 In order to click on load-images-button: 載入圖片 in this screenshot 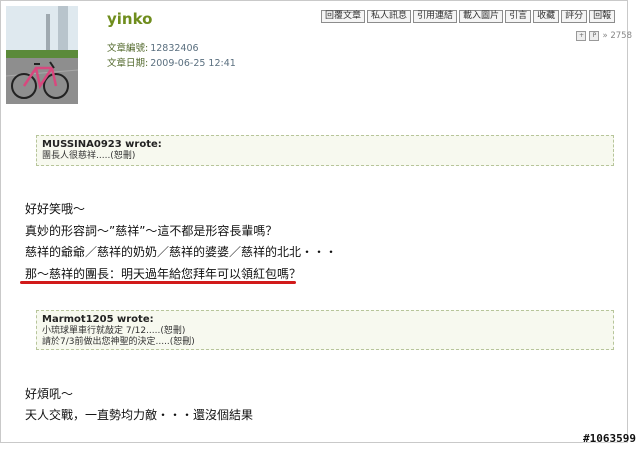, I will do `click(481, 16)`.